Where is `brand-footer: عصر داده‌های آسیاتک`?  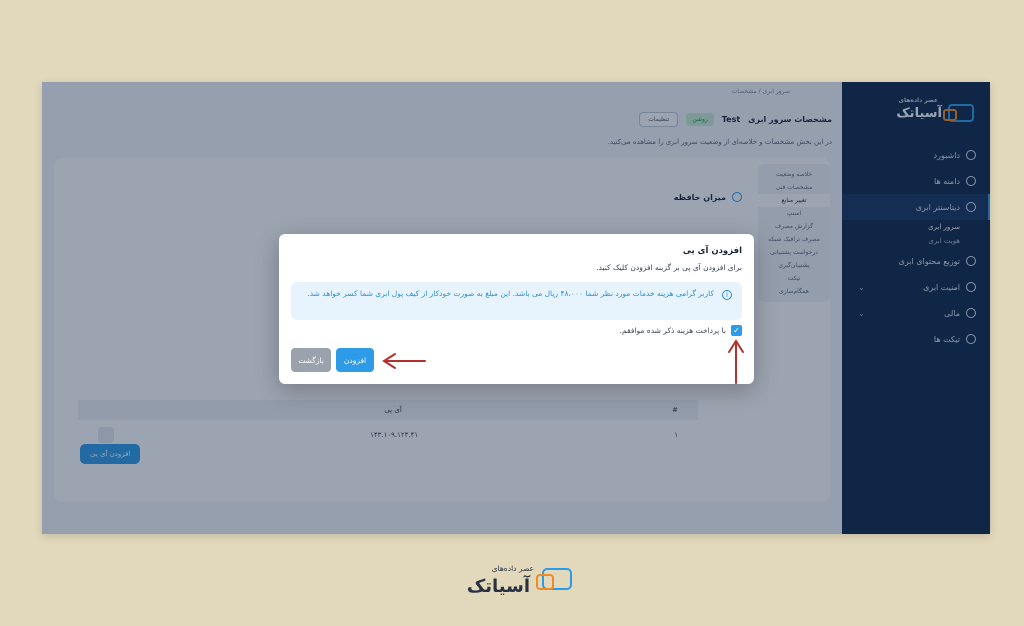
brand-footer: عصر داده‌های آسیاتک is located at coordinates (513, 580).